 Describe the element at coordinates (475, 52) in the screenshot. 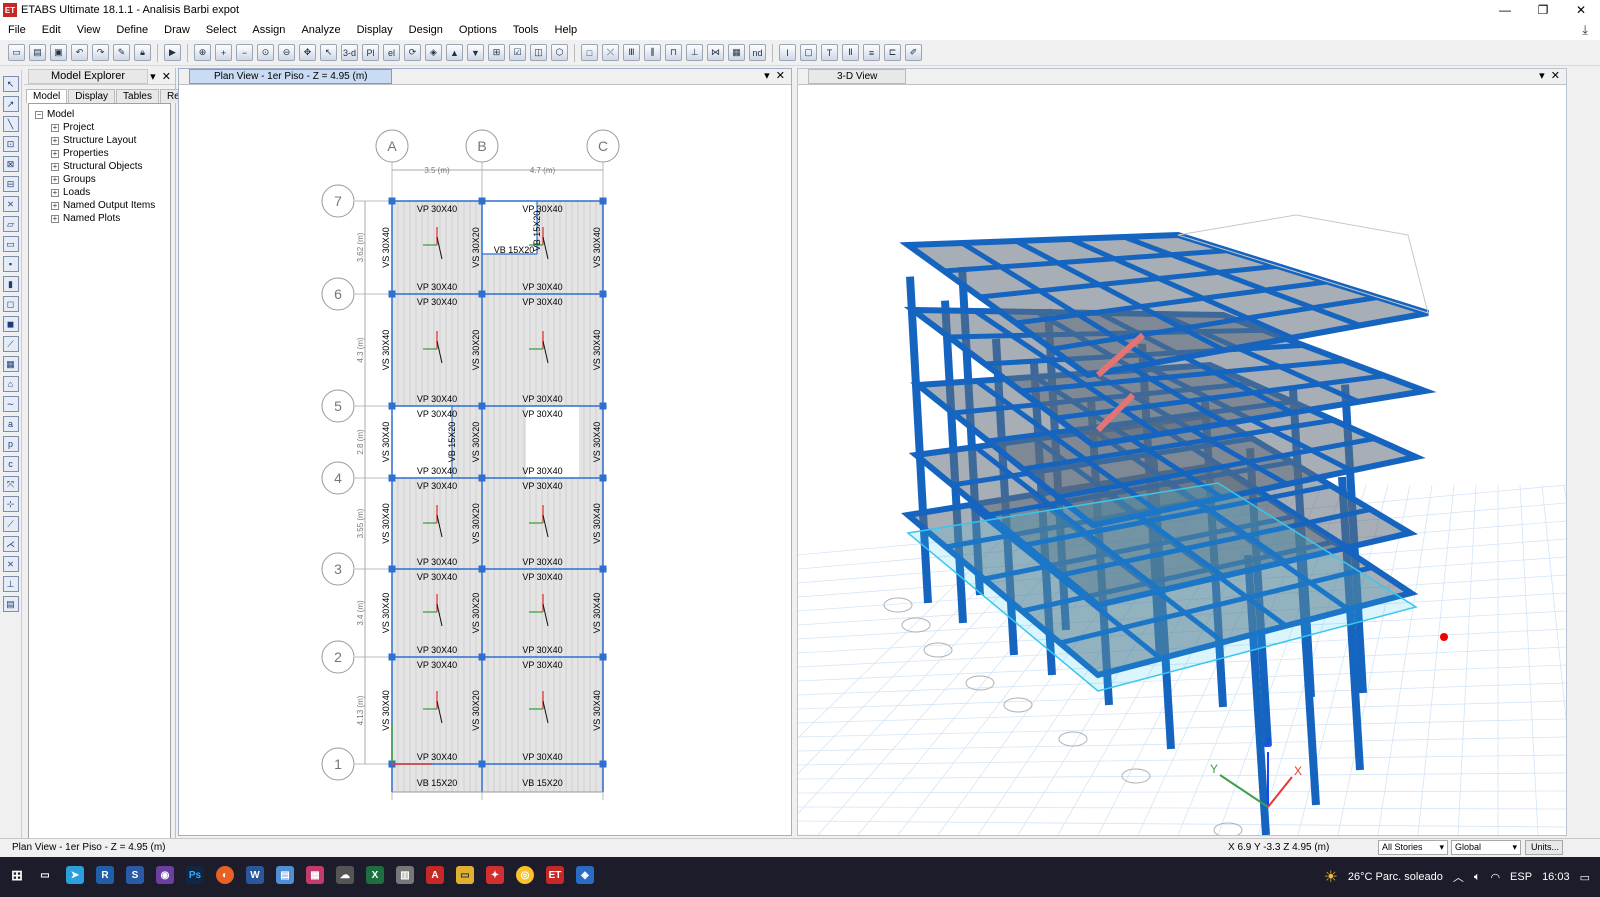

I see `move-down-icon: ▼` at that location.